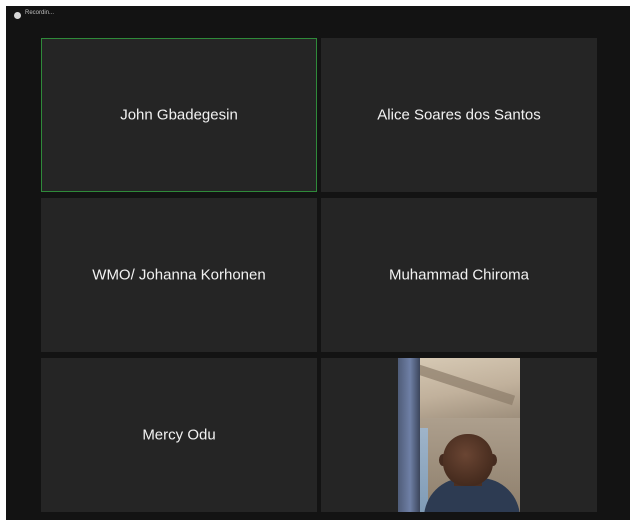  I want to click on participant-video-feed, so click(459, 435).